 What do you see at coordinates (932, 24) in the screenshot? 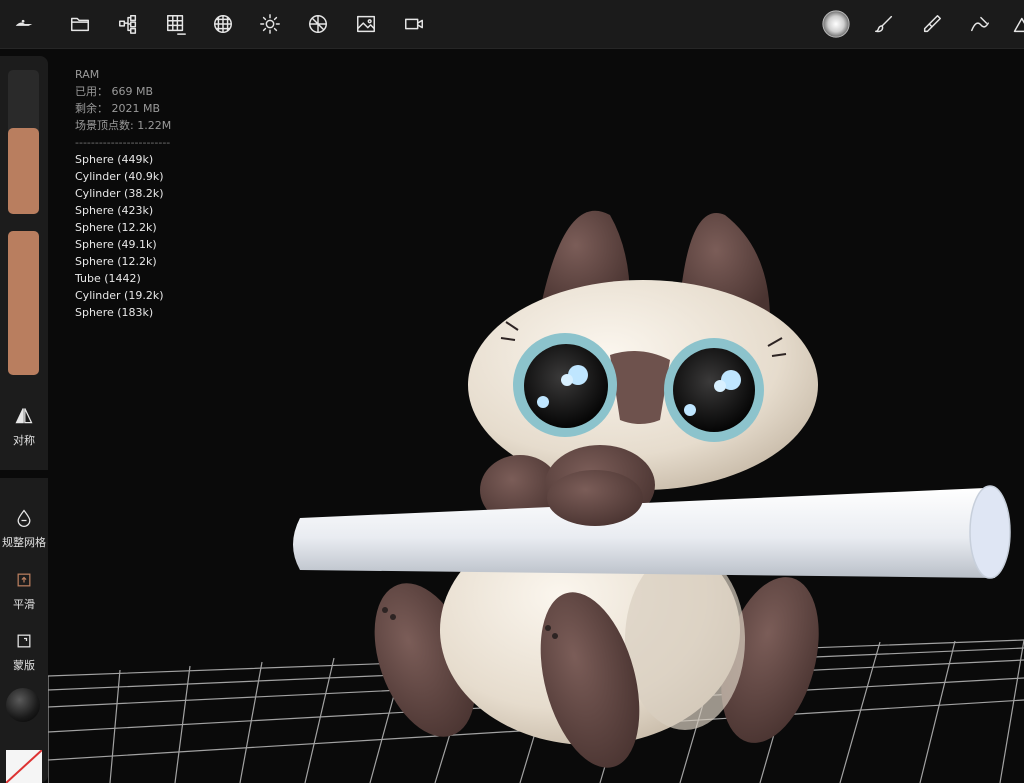
I see `sculpt-brush-icon` at bounding box center [932, 24].